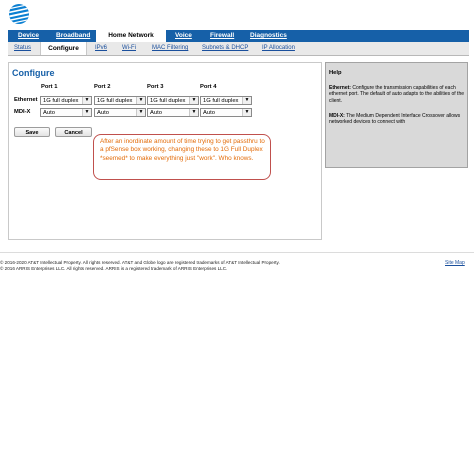 This screenshot has width=474, height=449. I want to click on port-3-ethernet-select: 1G full duplex ▼, so click(173, 100).